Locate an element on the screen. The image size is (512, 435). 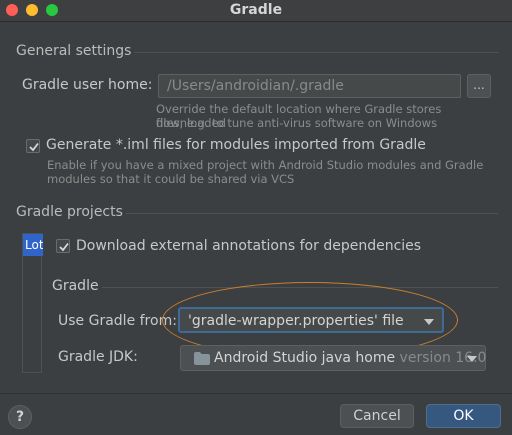
gradle-jdk-value: Android Studio java home version 16.0 is located at coordinates (350, 358).